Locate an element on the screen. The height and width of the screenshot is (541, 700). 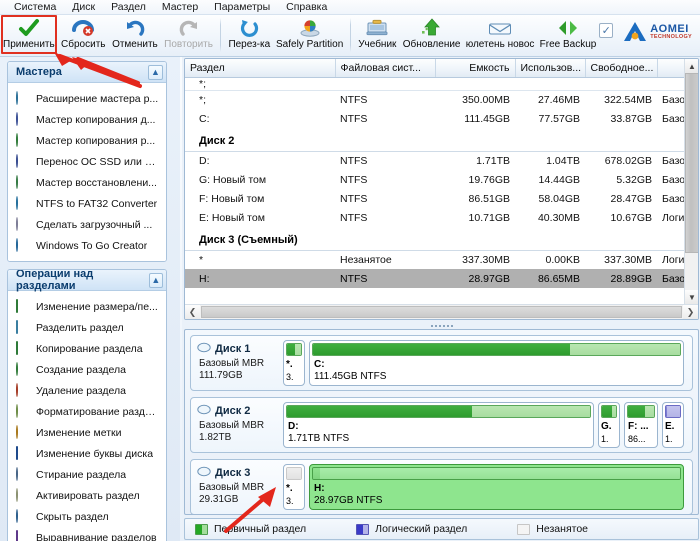
safely-partition-button: Safely Partition is located at coordinates (310, 35).